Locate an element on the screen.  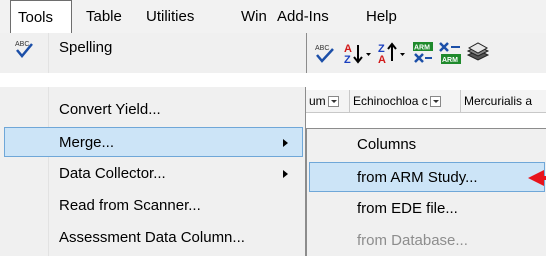
toolbar: ABC A Z Z A ARM ARM is located at coordinates (426, 53).